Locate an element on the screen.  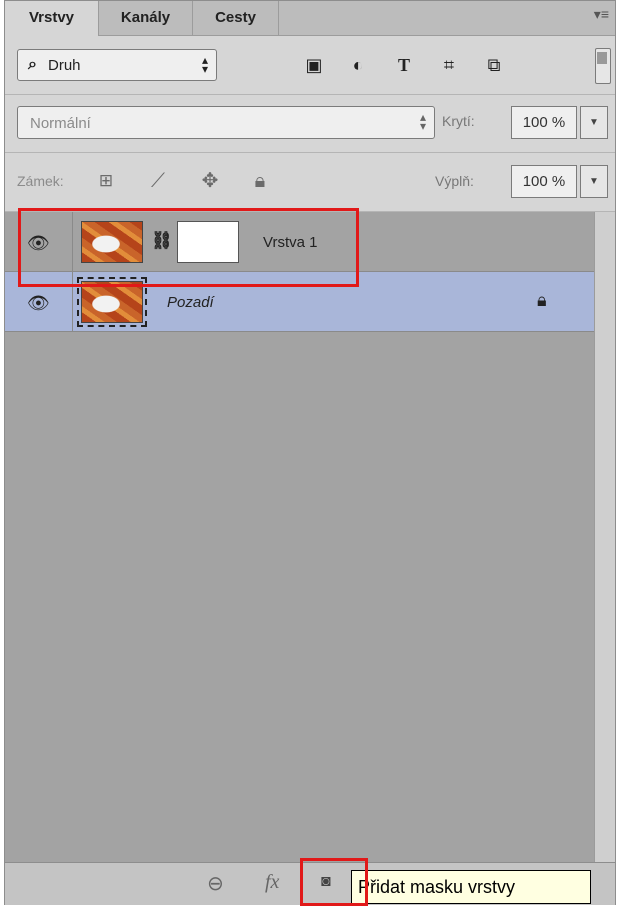
layers-scrollbar is located at coordinates (604, 537).